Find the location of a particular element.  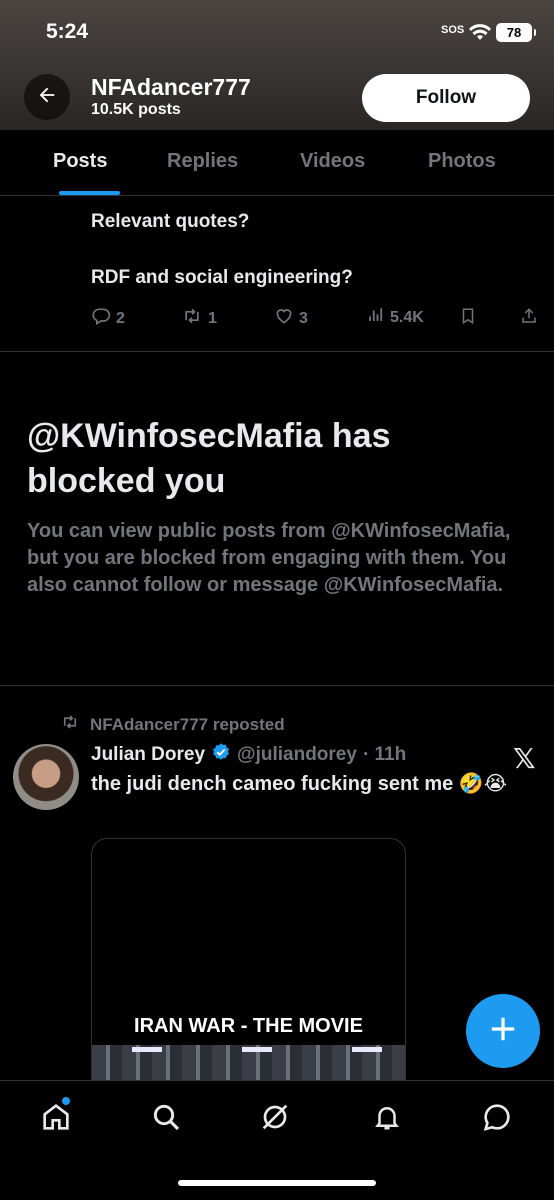

repost-label: NFAdancer777 reposted is located at coordinates (187, 724).